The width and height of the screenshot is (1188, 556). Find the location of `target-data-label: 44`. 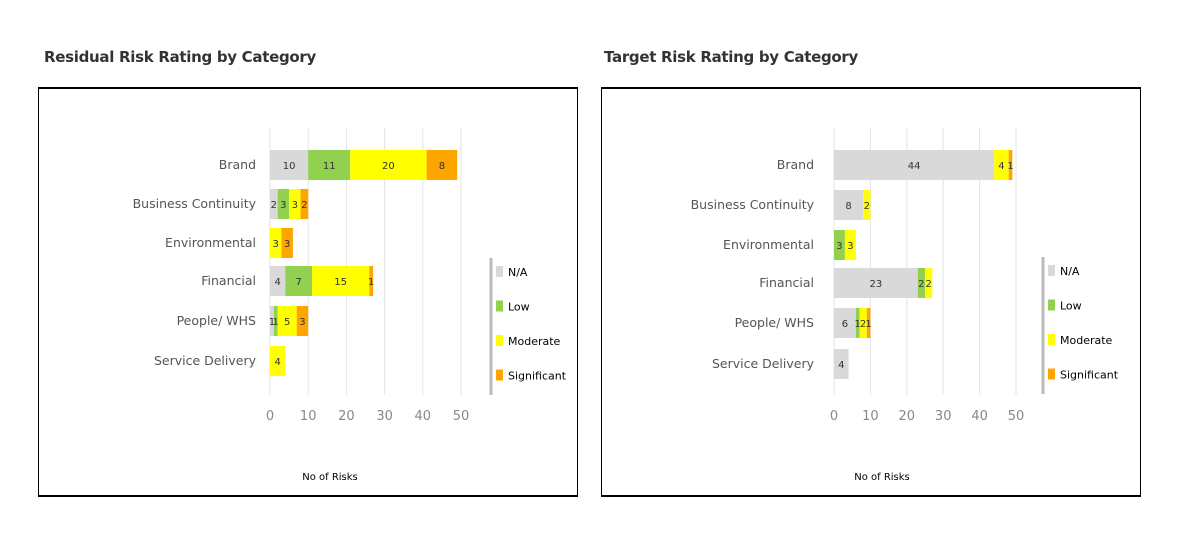

target-data-label: 44 is located at coordinates (914, 166).